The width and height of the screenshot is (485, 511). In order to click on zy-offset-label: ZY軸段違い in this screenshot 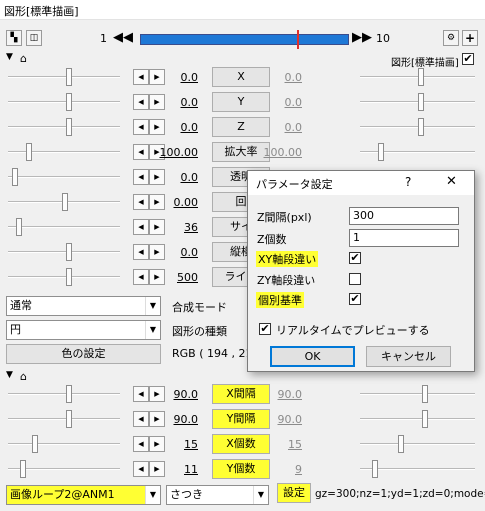, I will do `click(286, 280)`.